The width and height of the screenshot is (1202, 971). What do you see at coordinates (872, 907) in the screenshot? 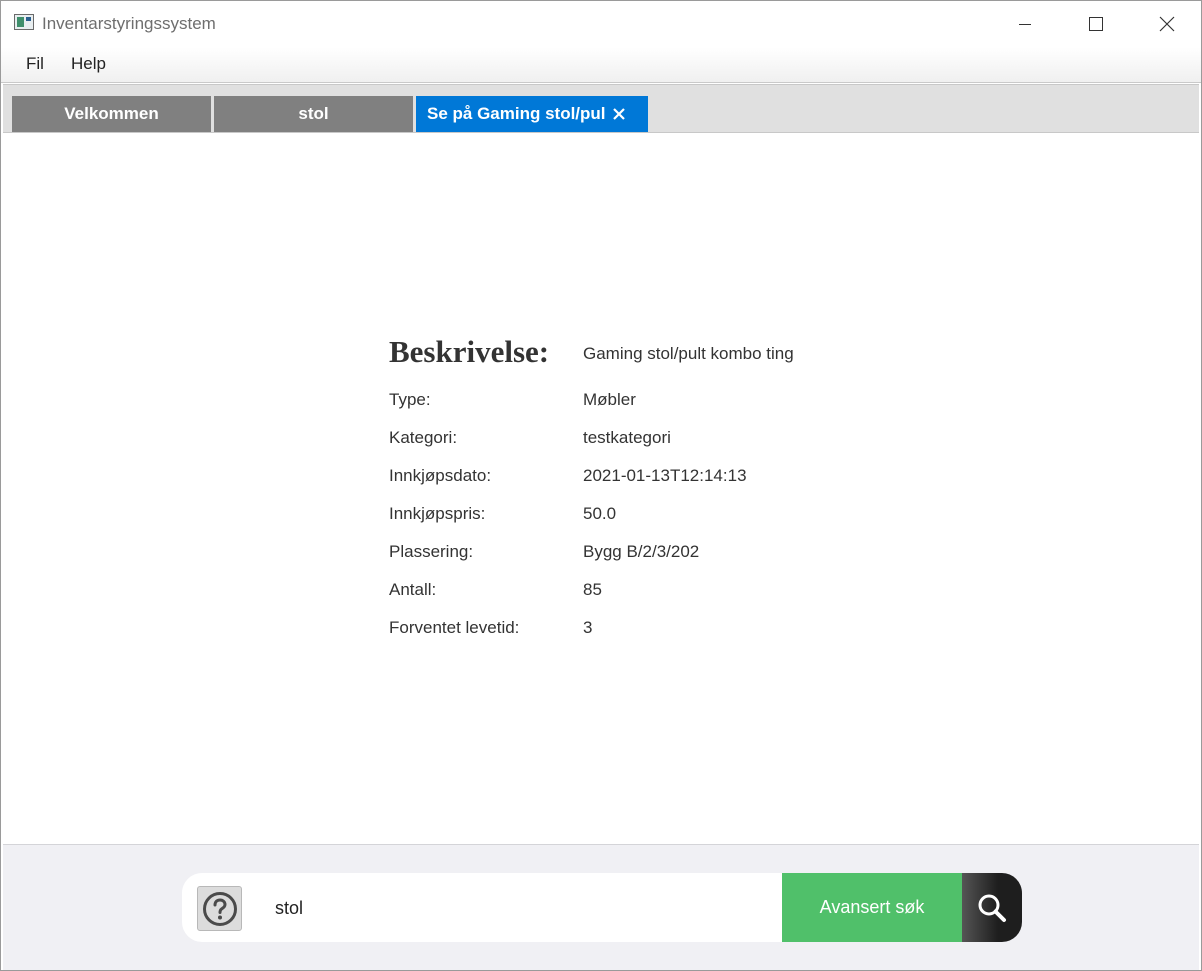
I see `advanced-search-button: Avansert søk` at bounding box center [872, 907].